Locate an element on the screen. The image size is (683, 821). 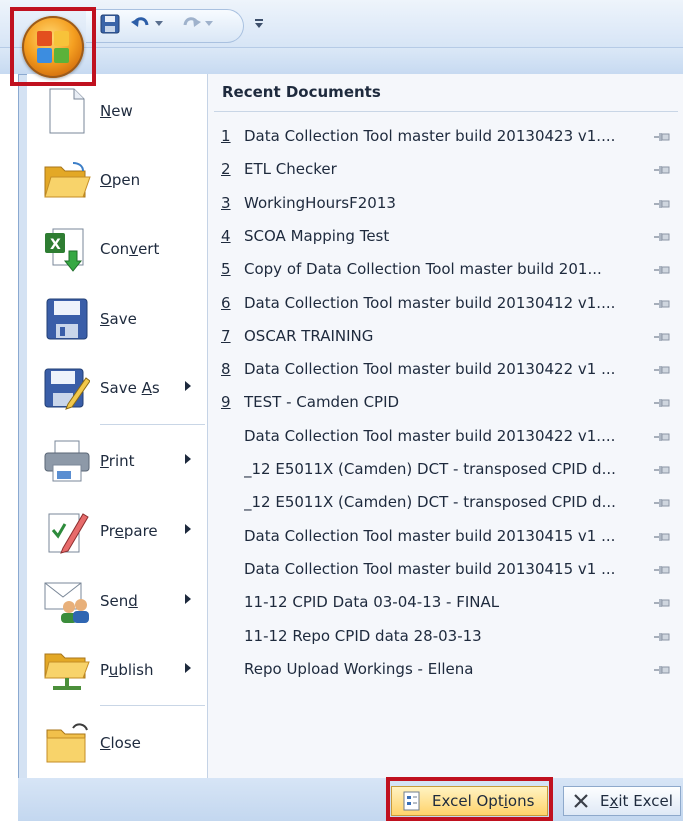
recent-document-item: 11-12 CPID Data 03-04-13 - FINAL is located at coordinates (446, 601).